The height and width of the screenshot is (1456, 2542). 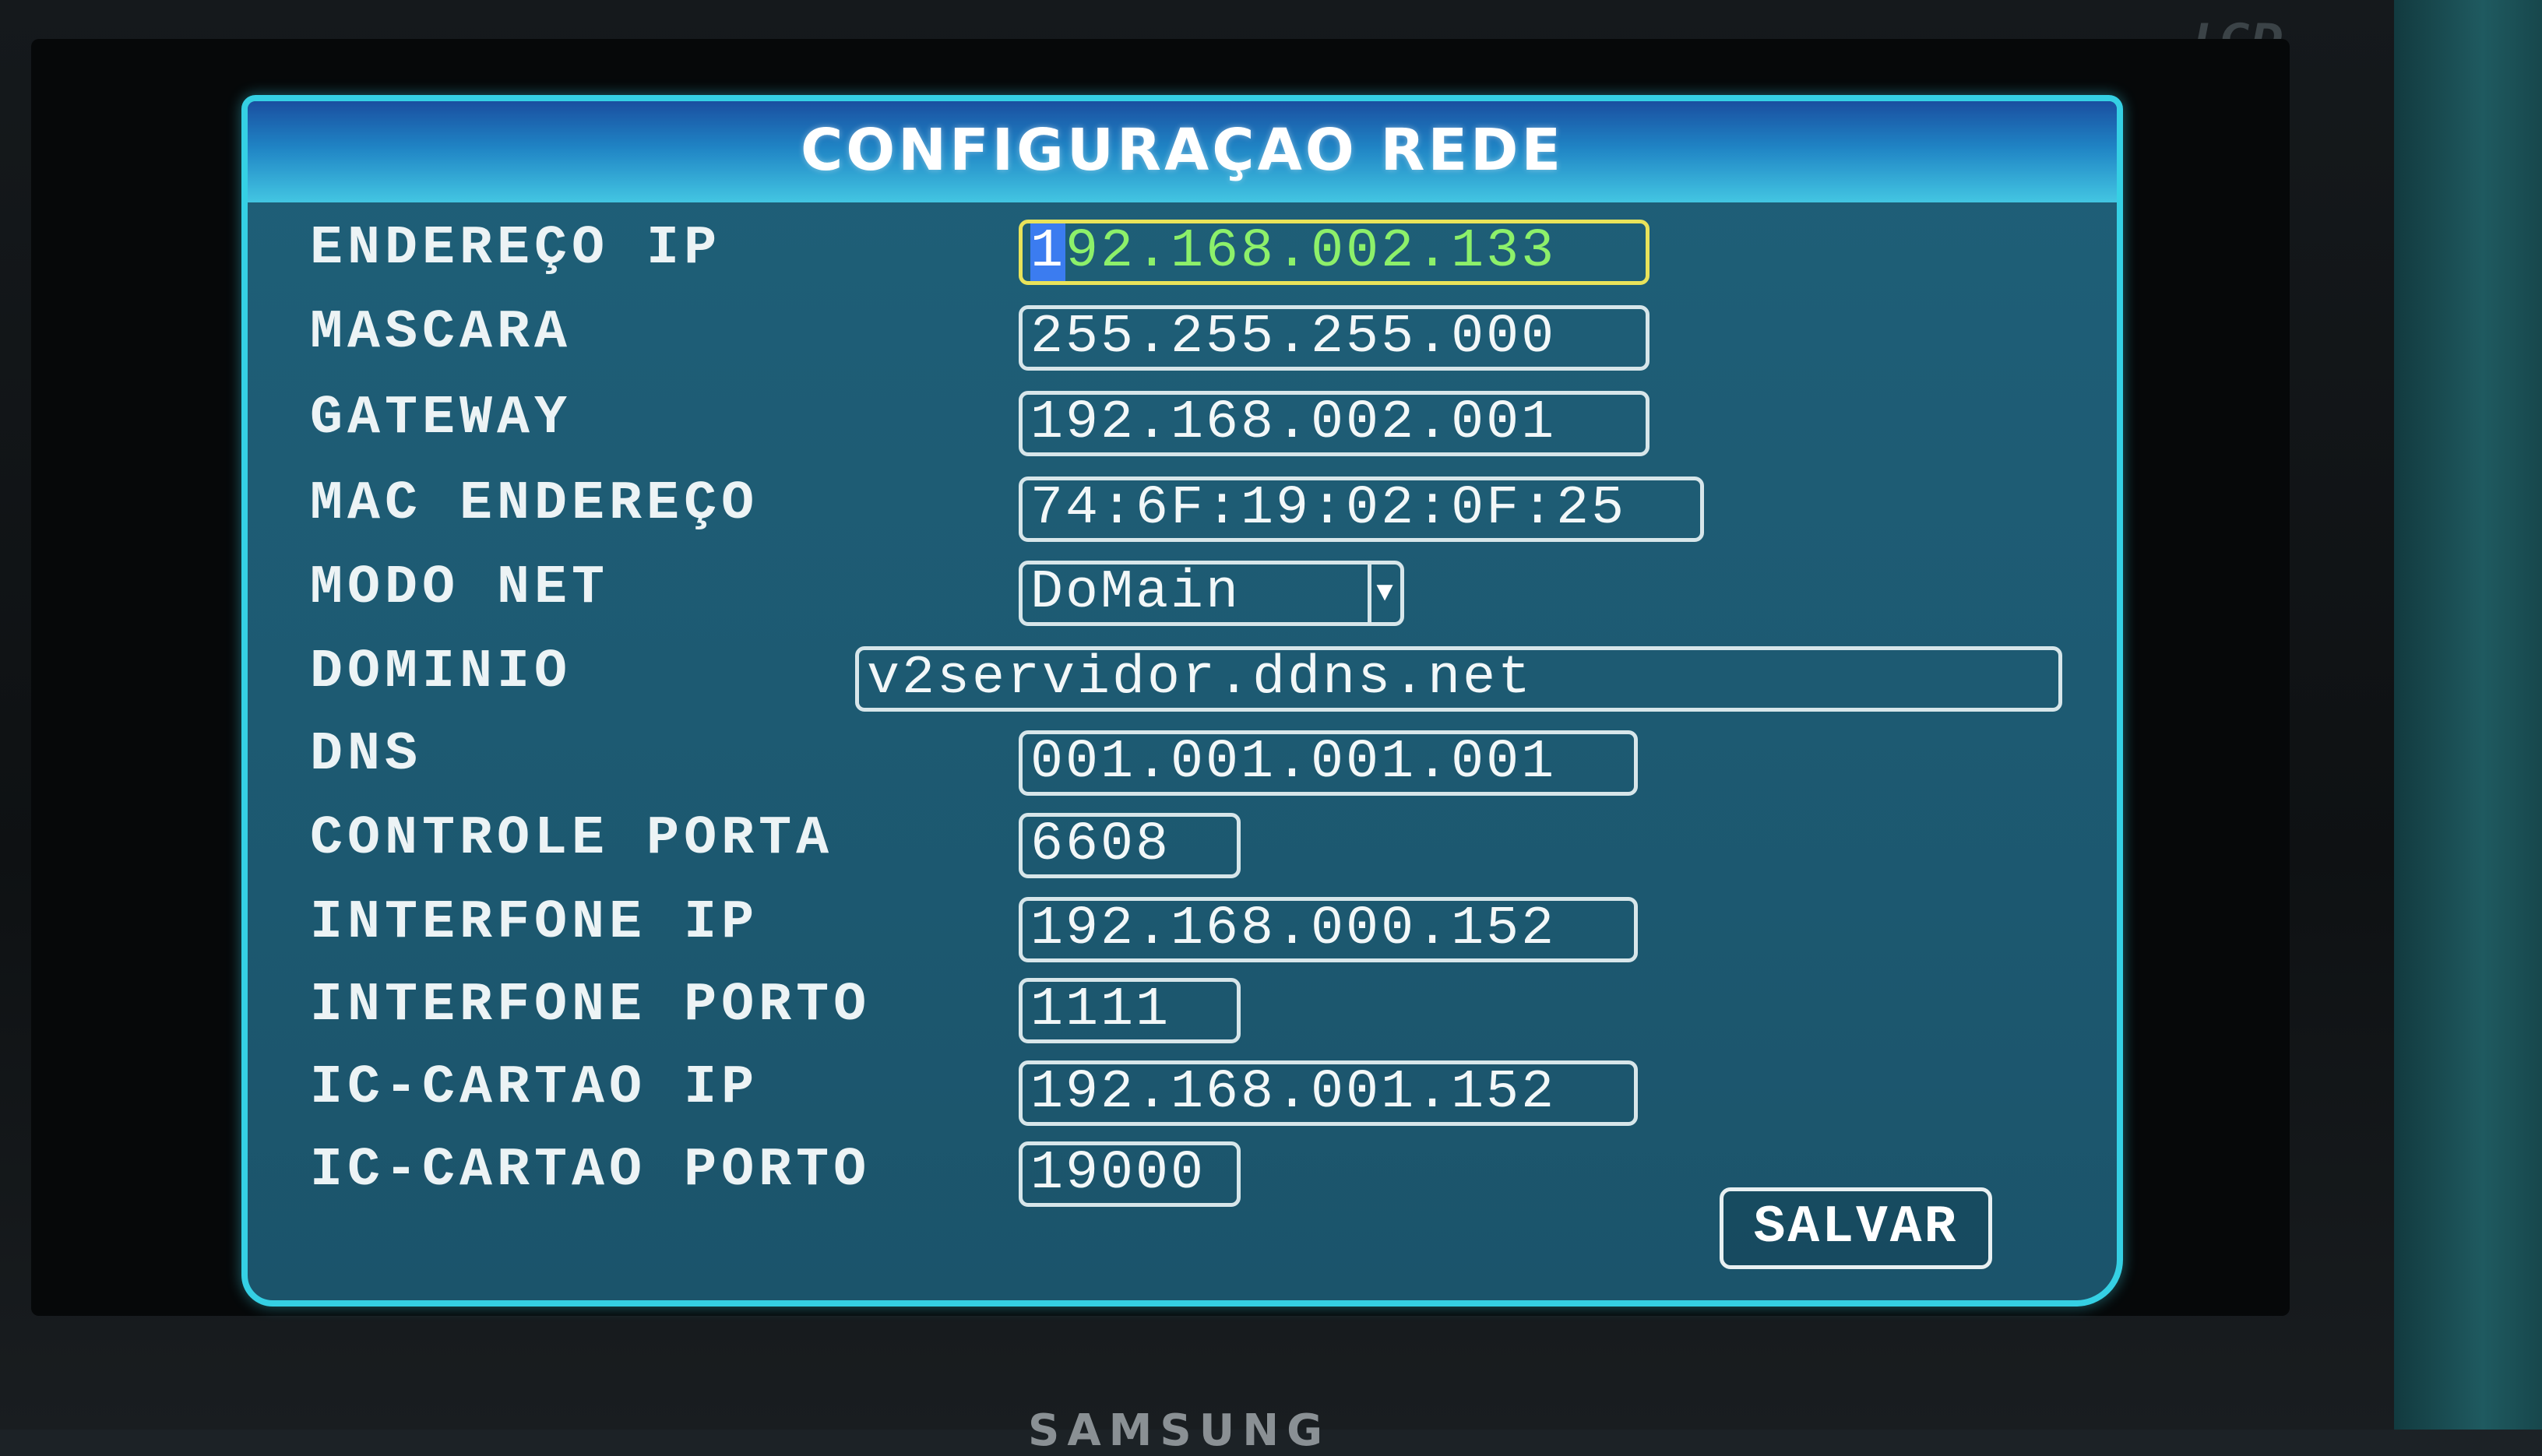 I want to click on net-mode-label: MODO NET, so click(x=460, y=588).